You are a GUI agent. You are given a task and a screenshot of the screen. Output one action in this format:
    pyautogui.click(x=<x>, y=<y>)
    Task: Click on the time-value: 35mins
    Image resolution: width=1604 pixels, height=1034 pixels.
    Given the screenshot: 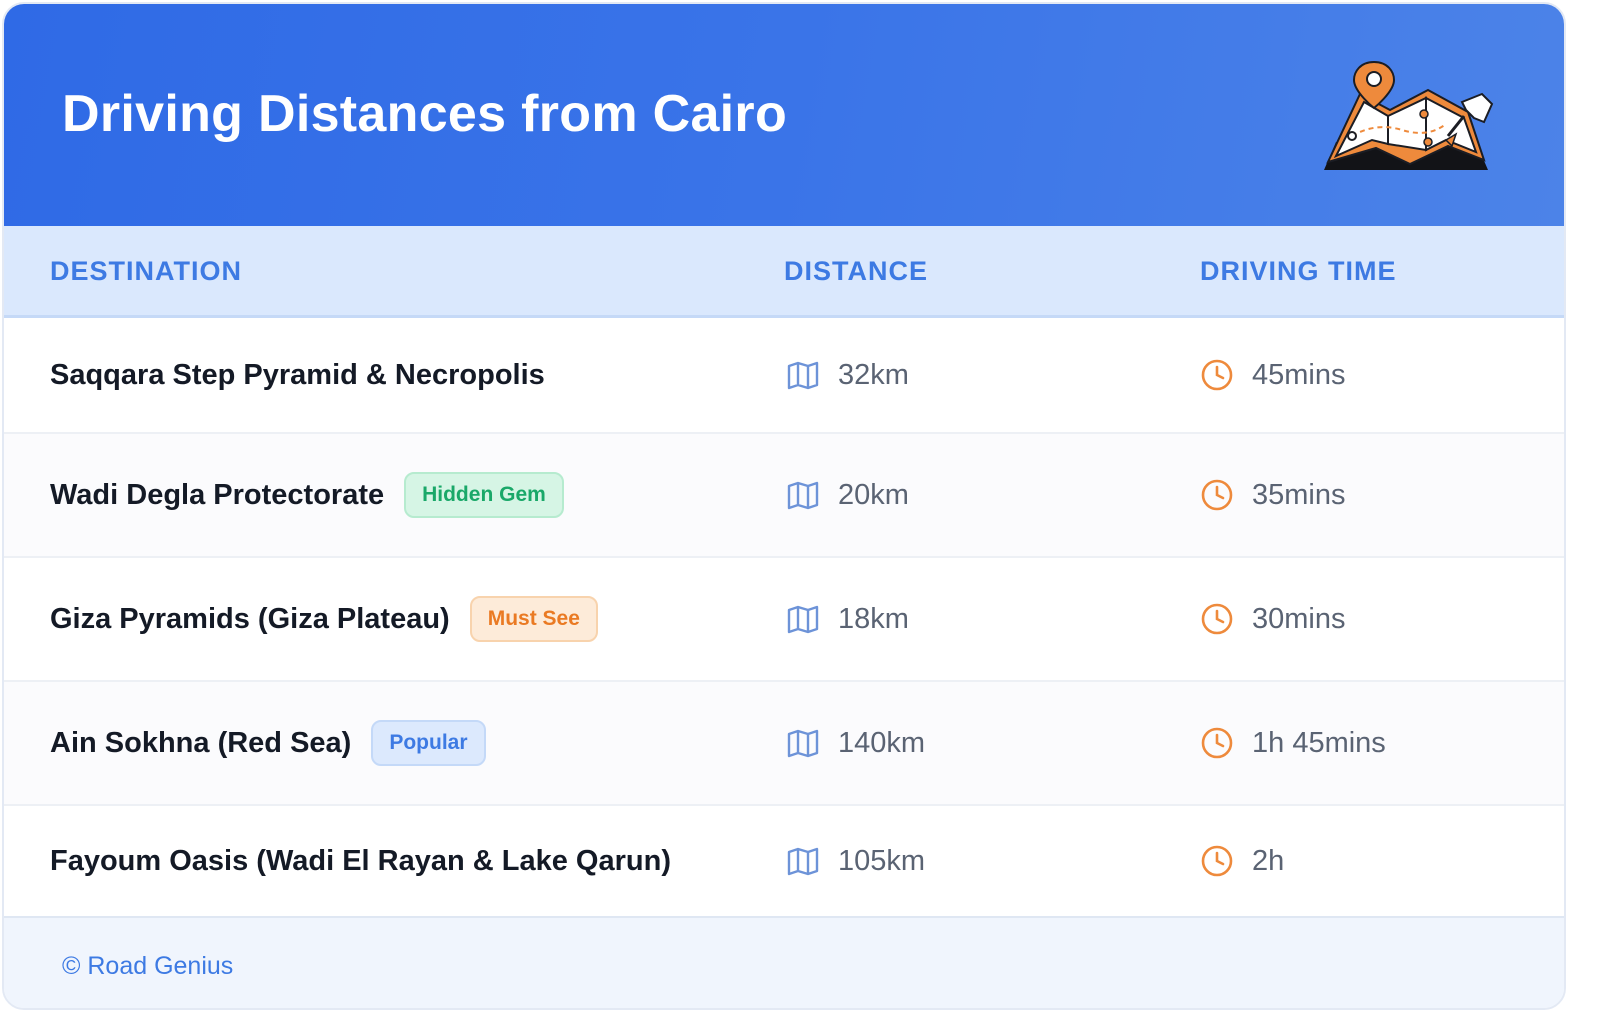 What is the action you would take?
    pyautogui.click(x=1299, y=494)
    